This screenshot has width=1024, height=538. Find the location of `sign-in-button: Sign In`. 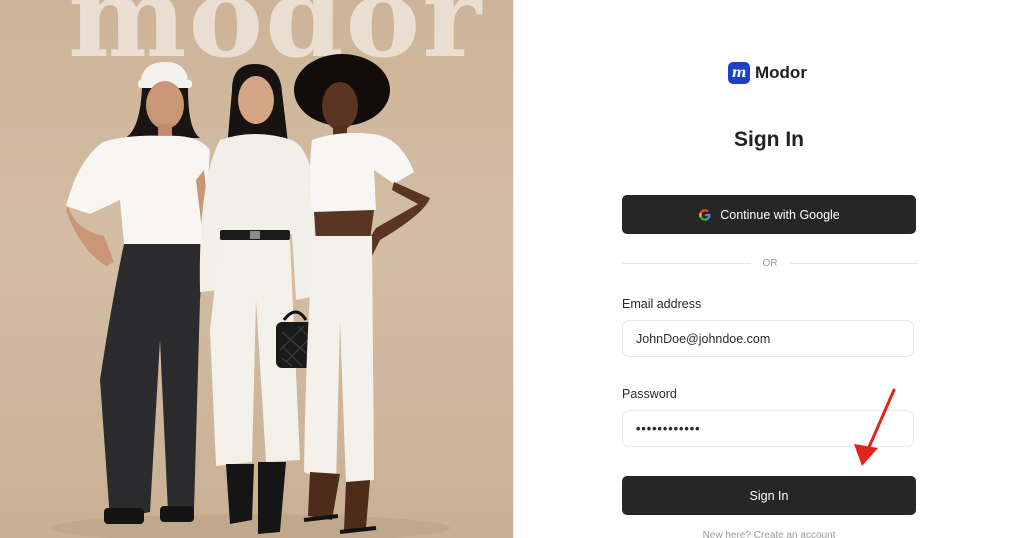

sign-in-button: Sign In is located at coordinates (769, 495).